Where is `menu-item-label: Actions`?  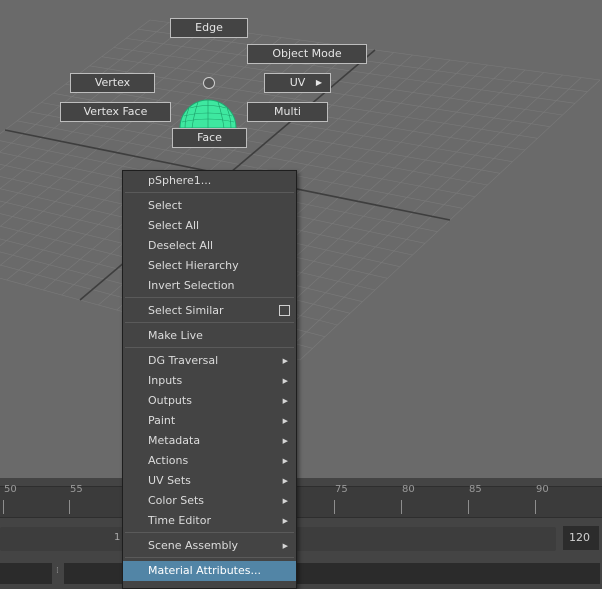
menu-item-label: Actions is located at coordinates (168, 460).